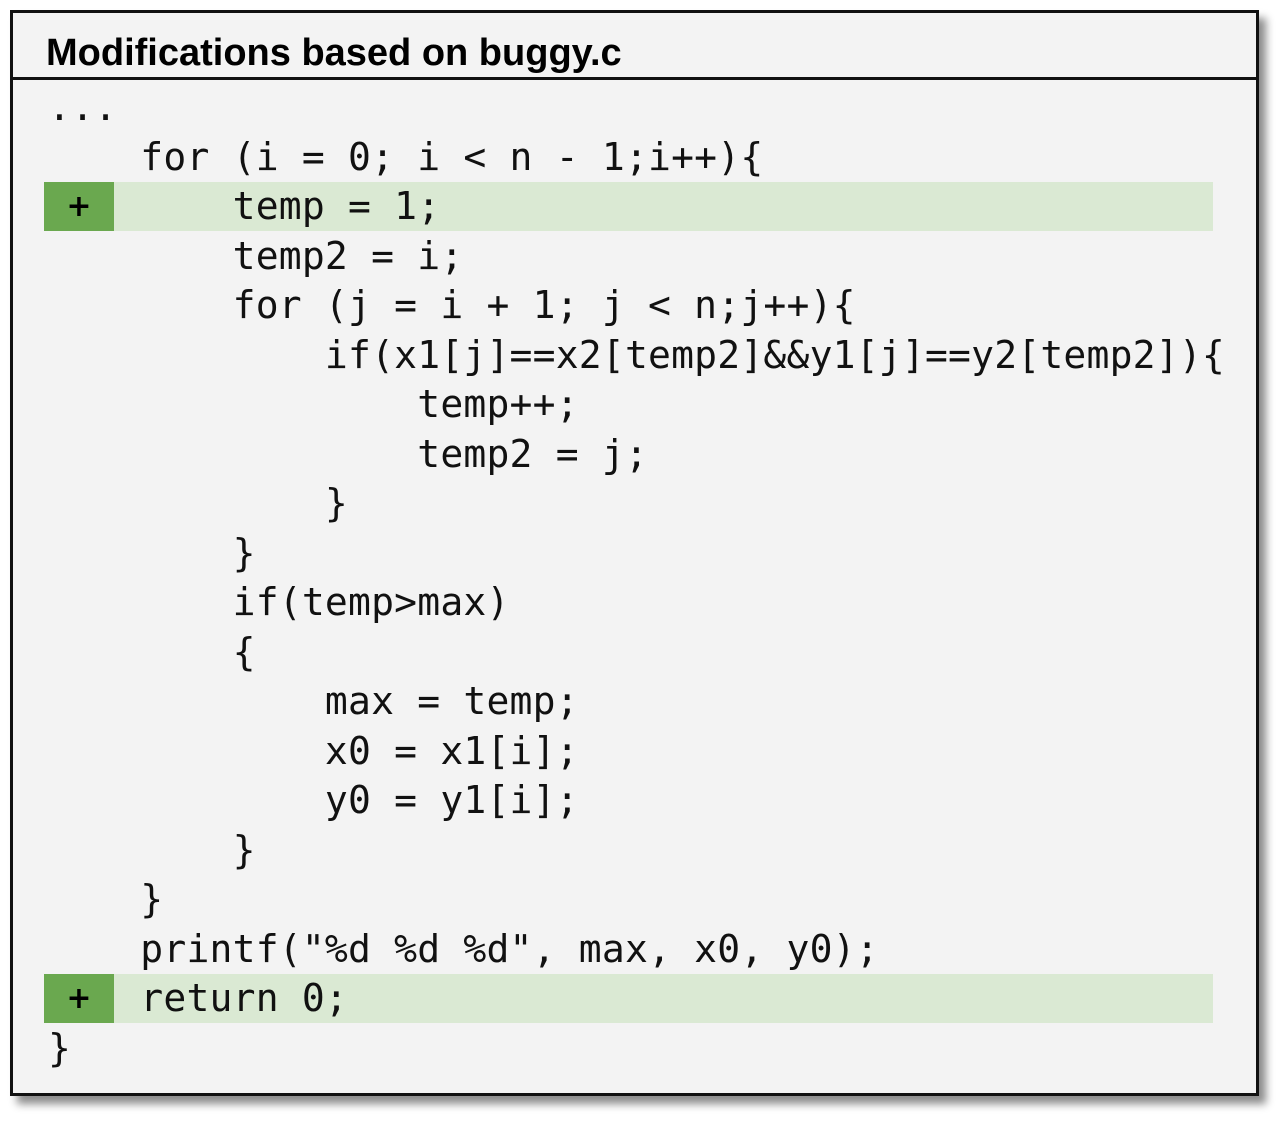 The image size is (1288, 1126). What do you see at coordinates (279, 602) in the screenshot?
I see `code-text: if(temp>max)` at bounding box center [279, 602].